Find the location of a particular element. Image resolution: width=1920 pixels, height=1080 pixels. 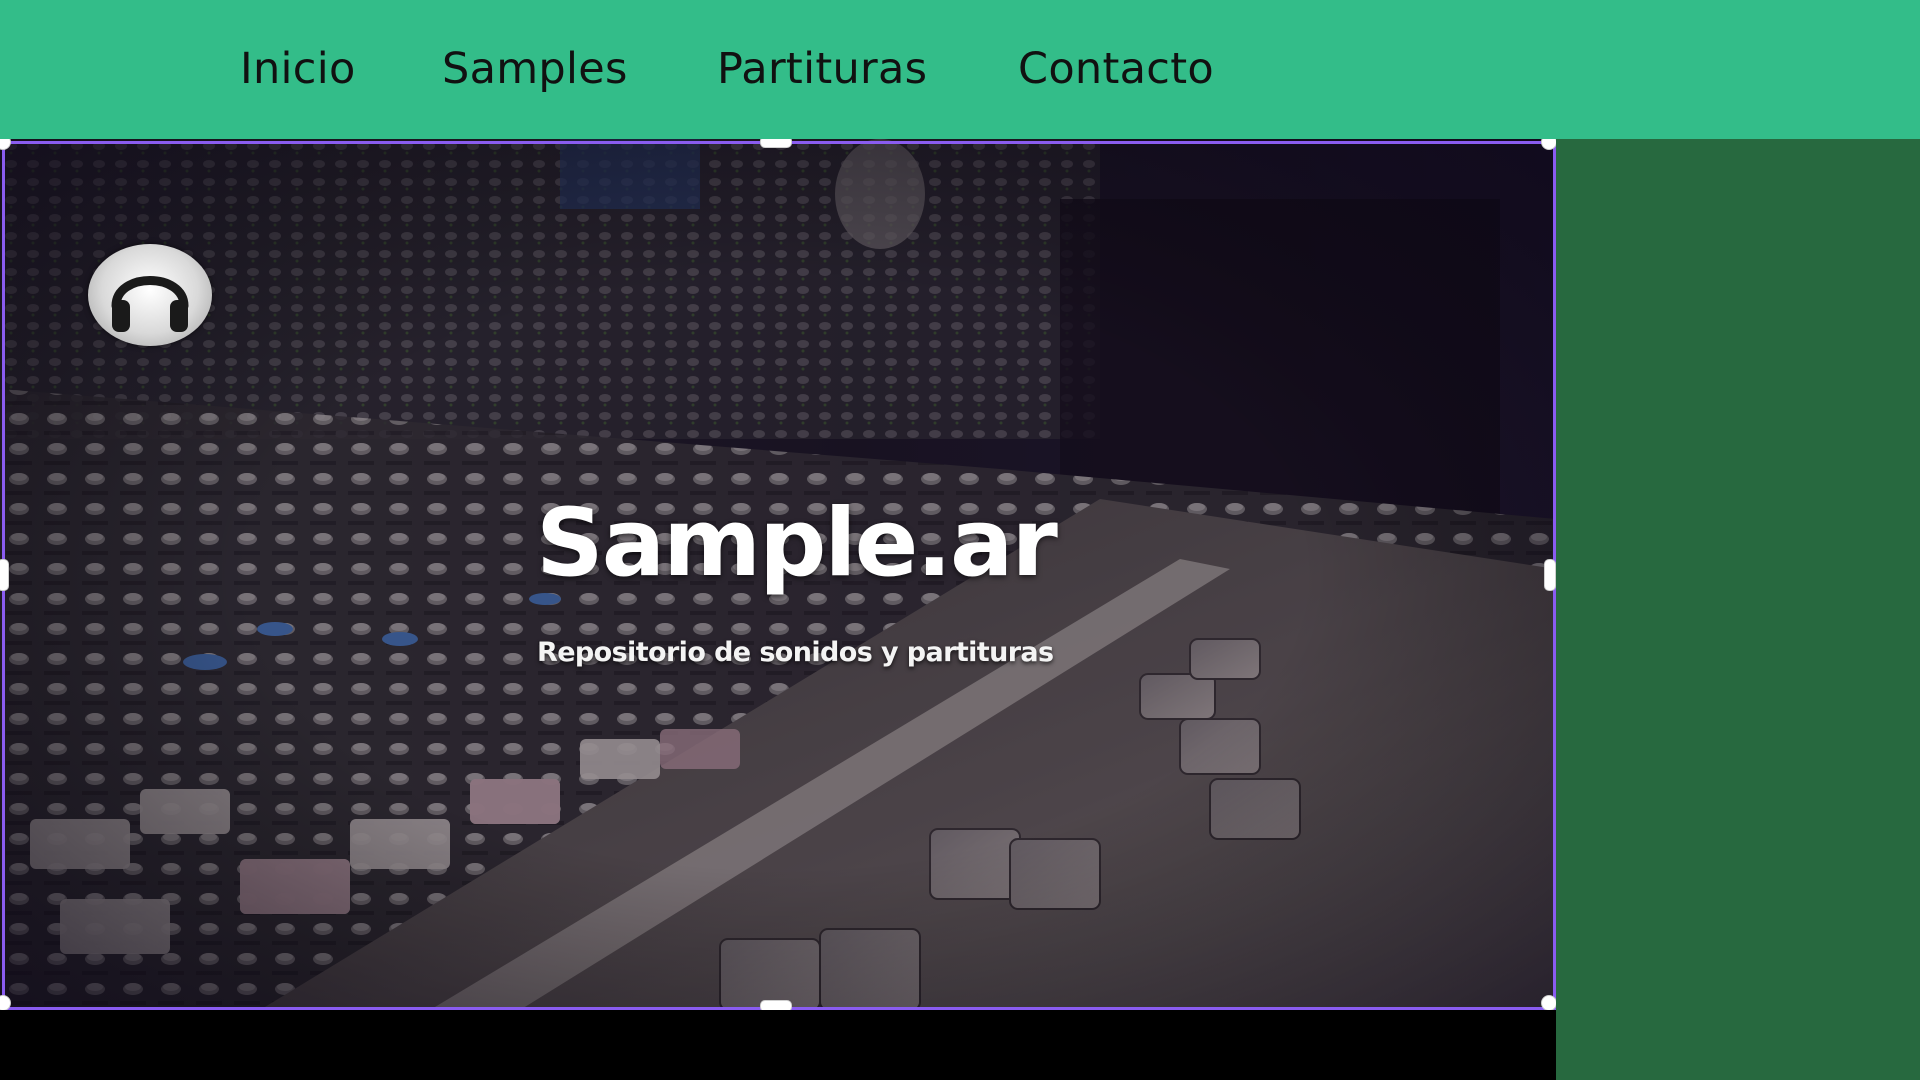

resize-handle-bottom-left is located at coordinates (5, 1002).